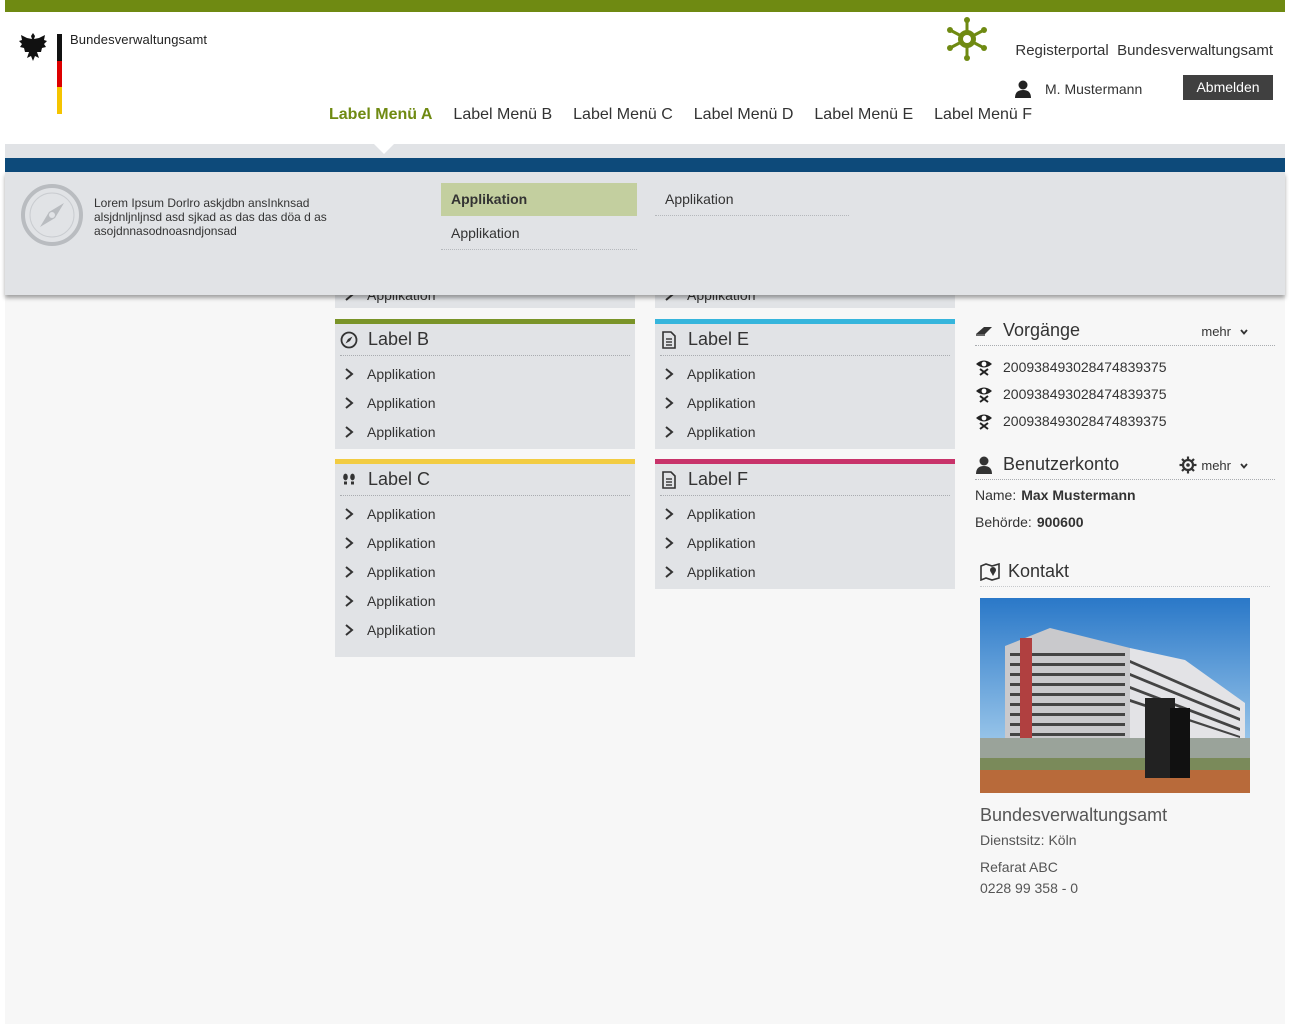 The width and height of the screenshot is (1289, 1024). What do you see at coordinates (645, 165) in the screenshot?
I see `nav-blue-line` at bounding box center [645, 165].